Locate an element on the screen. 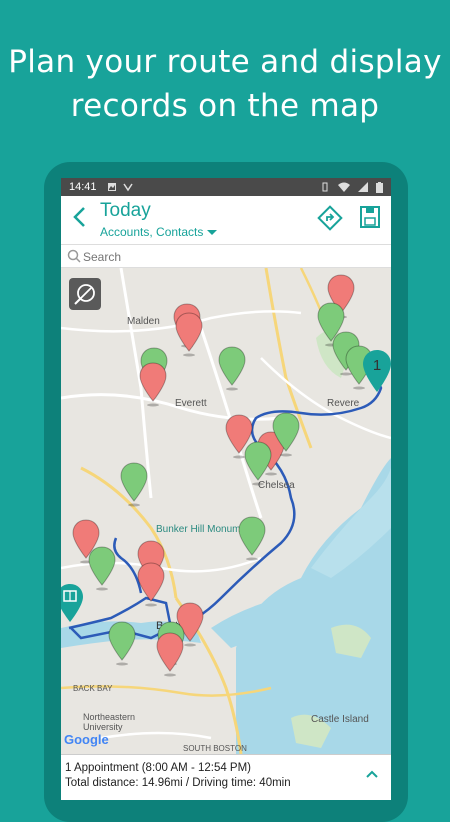 Image resolution: width=450 pixels, height=822 pixels. search-input is located at coordinates (233, 257).